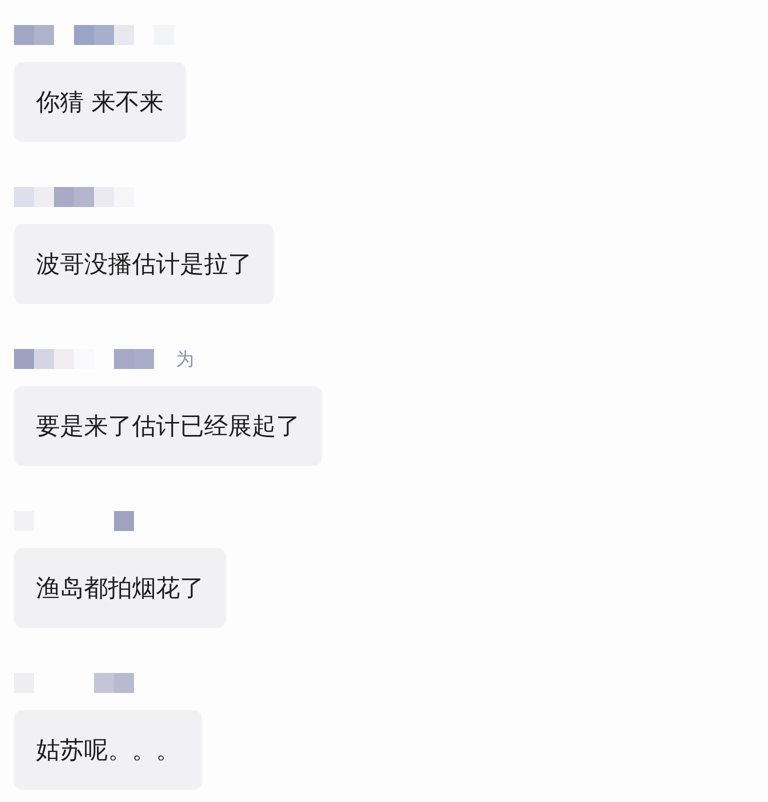 The width and height of the screenshot is (768, 802). Describe the element at coordinates (185, 359) in the screenshot. I see `sender-name: 为` at that location.